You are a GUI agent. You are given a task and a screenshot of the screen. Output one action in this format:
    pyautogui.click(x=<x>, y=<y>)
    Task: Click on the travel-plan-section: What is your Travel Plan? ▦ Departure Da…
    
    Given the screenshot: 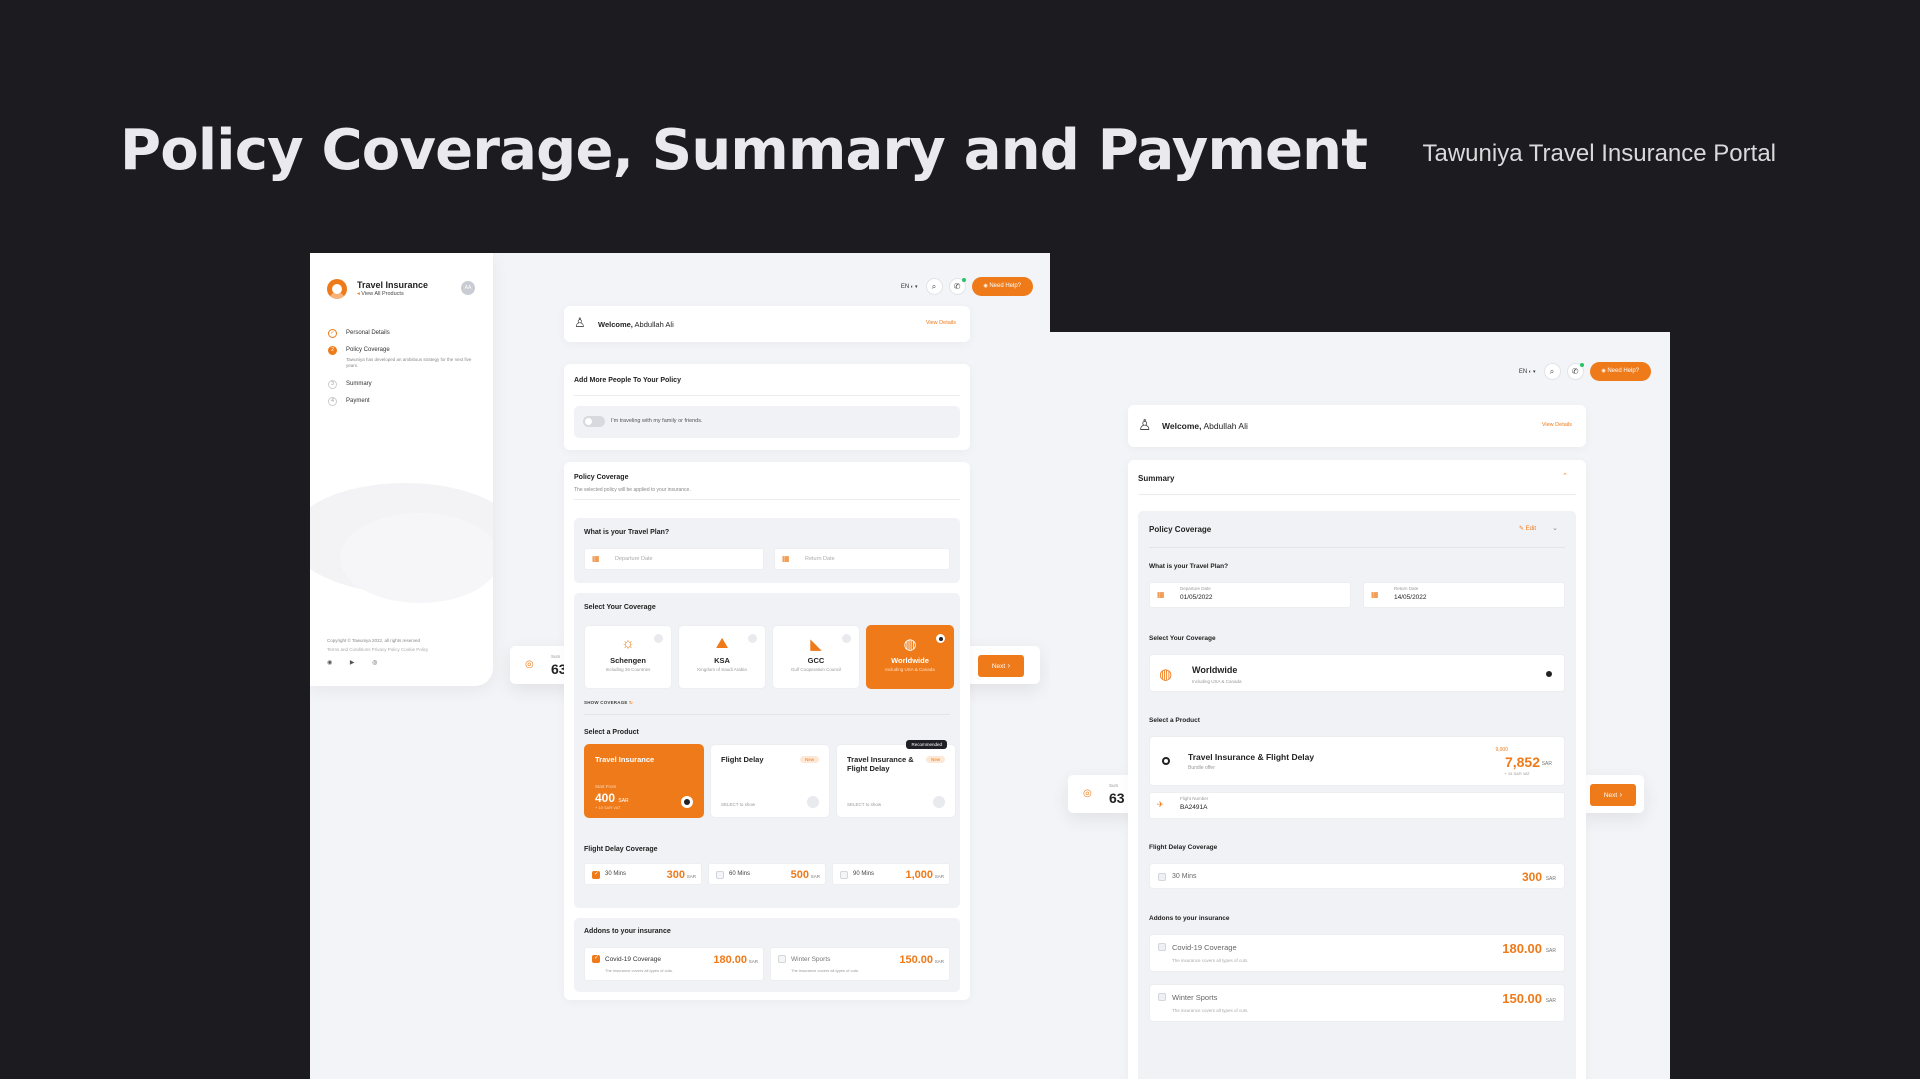 What is the action you would take?
    pyautogui.click(x=767, y=550)
    